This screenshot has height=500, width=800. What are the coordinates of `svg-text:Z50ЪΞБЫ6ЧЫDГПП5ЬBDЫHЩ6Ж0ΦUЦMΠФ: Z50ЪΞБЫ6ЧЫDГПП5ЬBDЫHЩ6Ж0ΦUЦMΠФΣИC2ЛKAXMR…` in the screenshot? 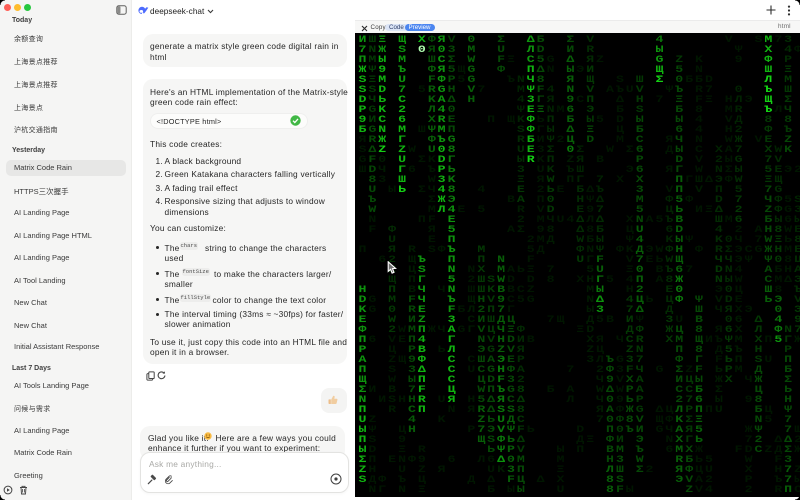 It's located at (679, 269).